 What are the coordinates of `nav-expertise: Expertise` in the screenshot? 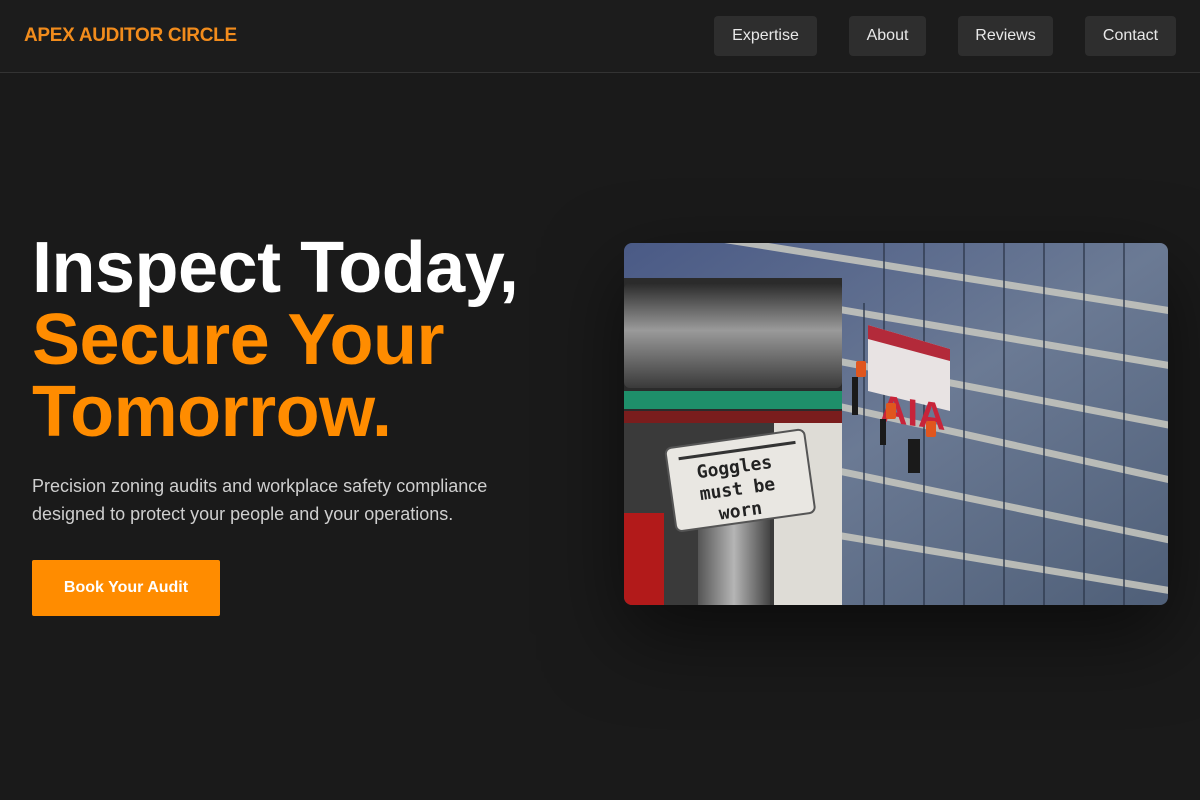 It's located at (765, 36).